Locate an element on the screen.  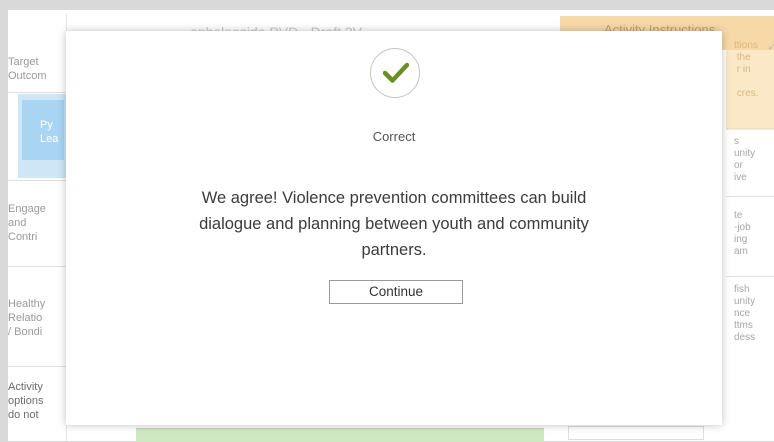
bg-right-footer-box is located at coordinates (636, 433).